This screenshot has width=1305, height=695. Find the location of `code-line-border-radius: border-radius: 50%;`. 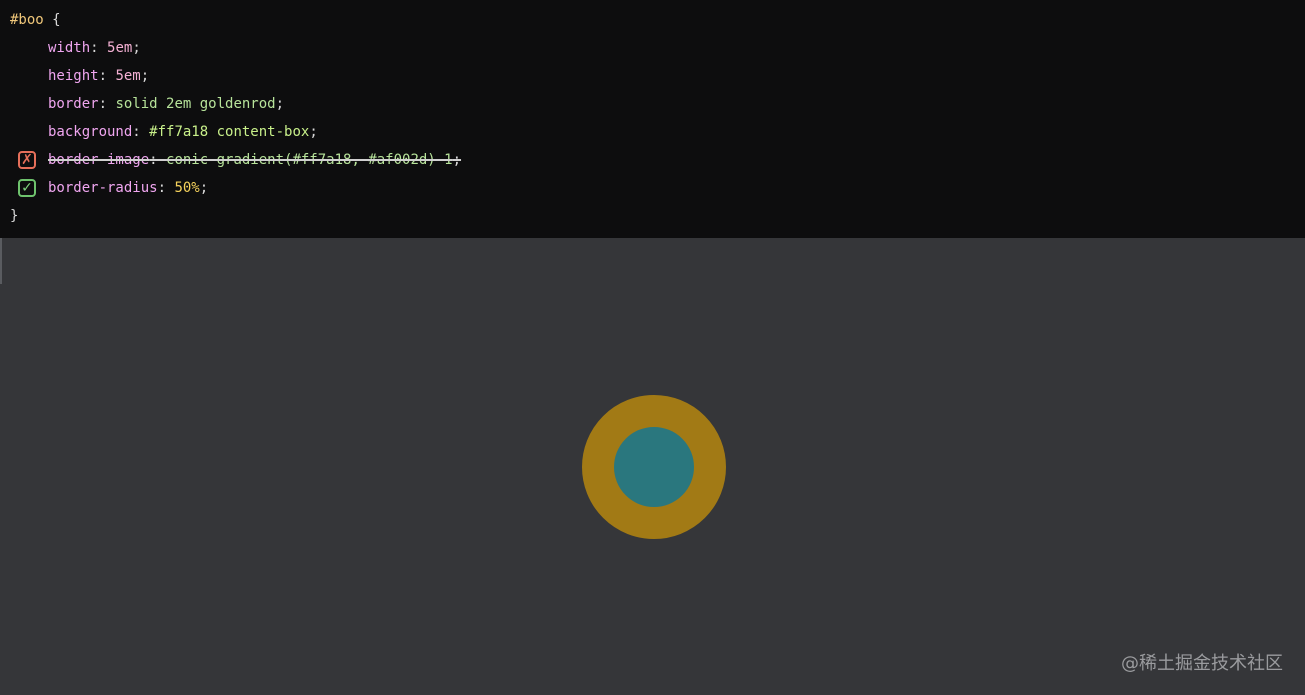

code-line-border-radius: border-radius: 50%; is located at coordinates (128, 188).